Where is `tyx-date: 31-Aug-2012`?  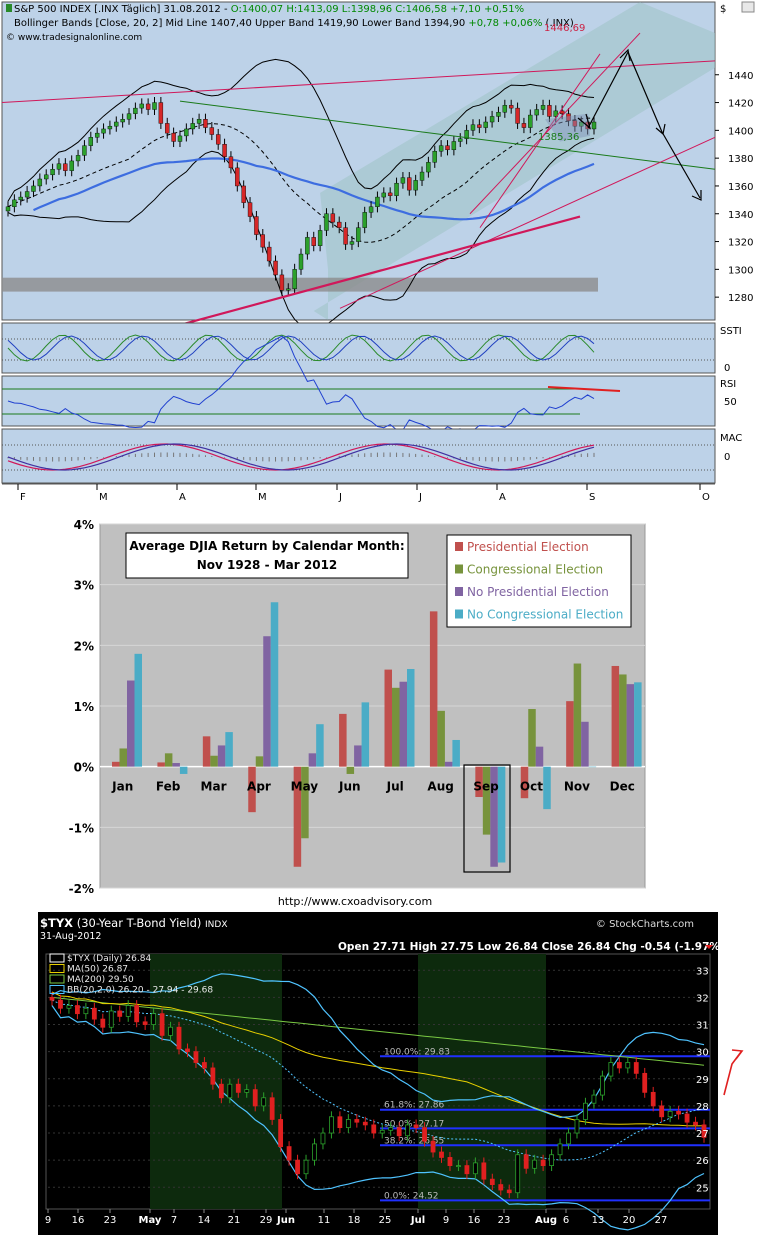 tyx-date: 31-Aug-2012 is located at coordinates (70, 936).